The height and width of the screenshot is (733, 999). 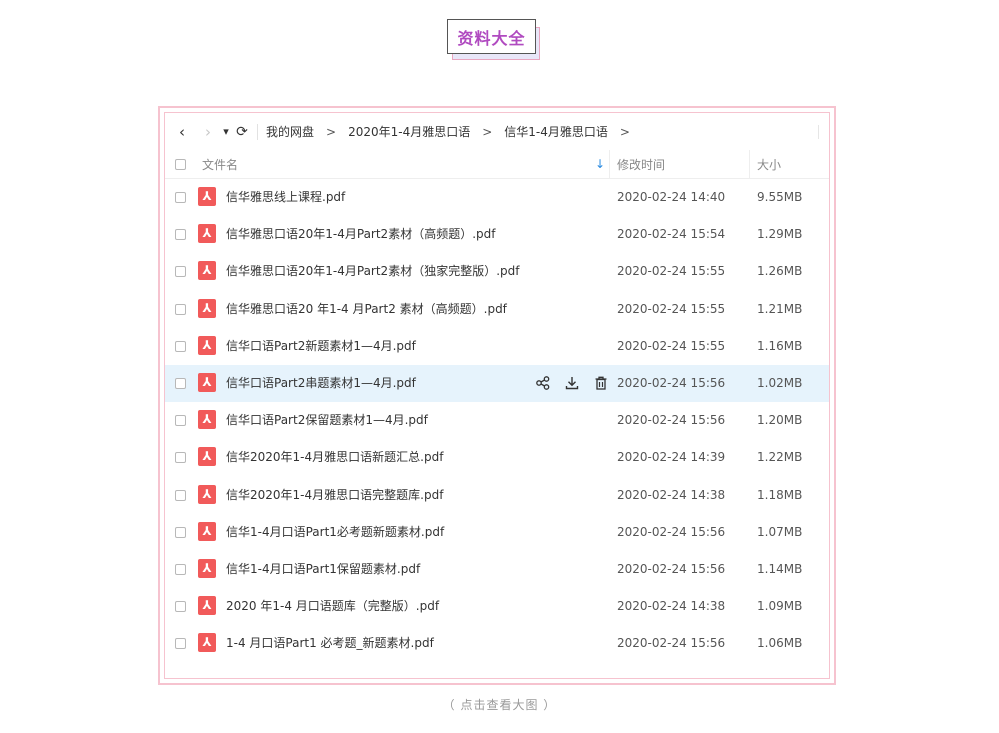 What do you see at coordinates (327, 420) in the screenshot?
I see `file-name: 信华口语Part2保留题素材1—4月.pdf` at bounding box center [327, 420].